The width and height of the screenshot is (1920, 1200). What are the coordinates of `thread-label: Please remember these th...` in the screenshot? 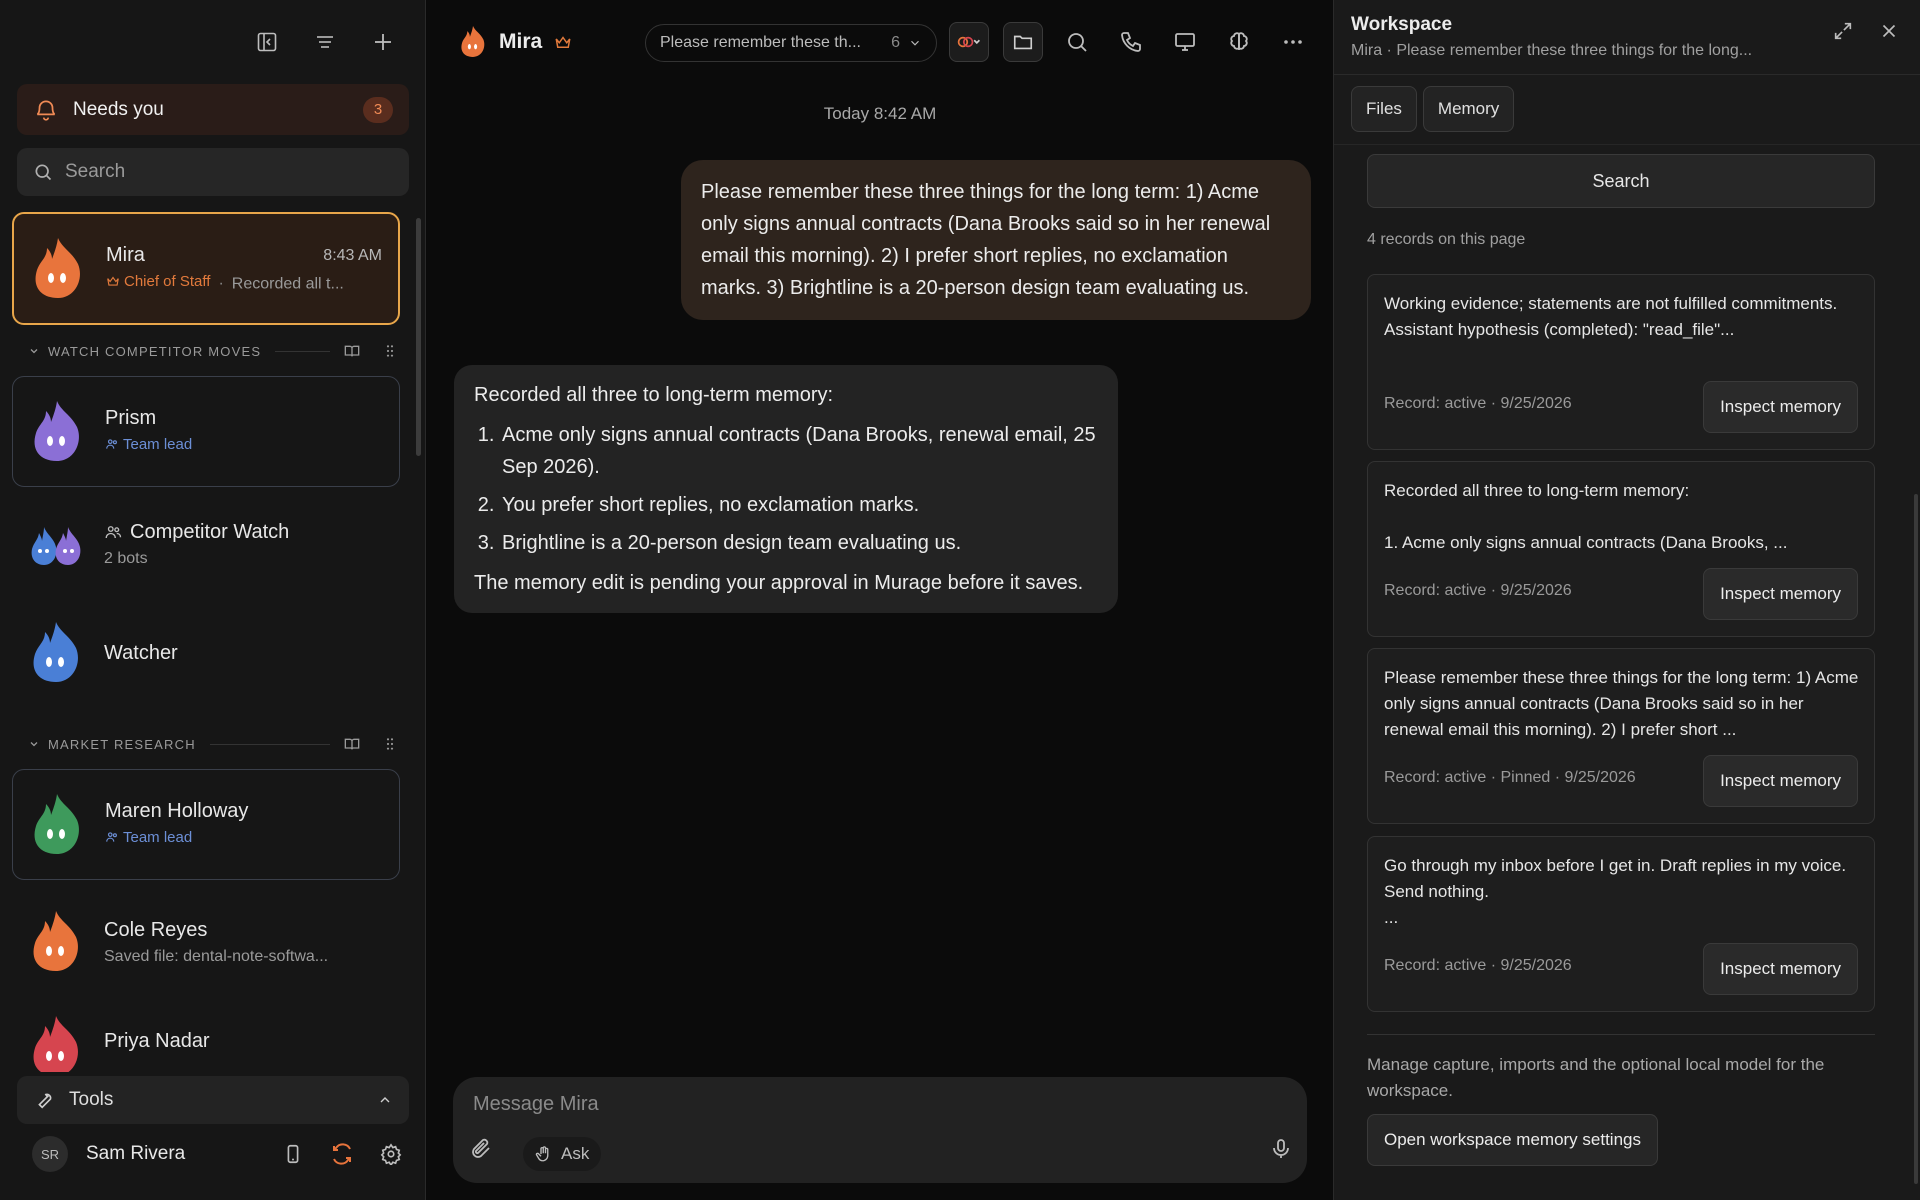 It's located at (760, 42).